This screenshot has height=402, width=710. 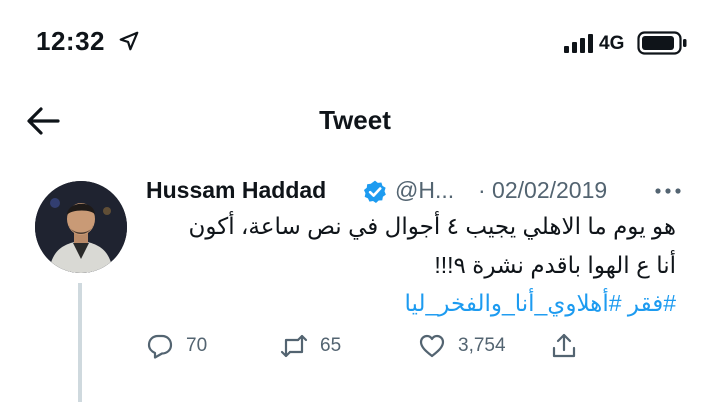 What do you see at coordinates (129, 41) in the screenshot?
I see `location-arrow-icon` at bounding box center [129, 41].